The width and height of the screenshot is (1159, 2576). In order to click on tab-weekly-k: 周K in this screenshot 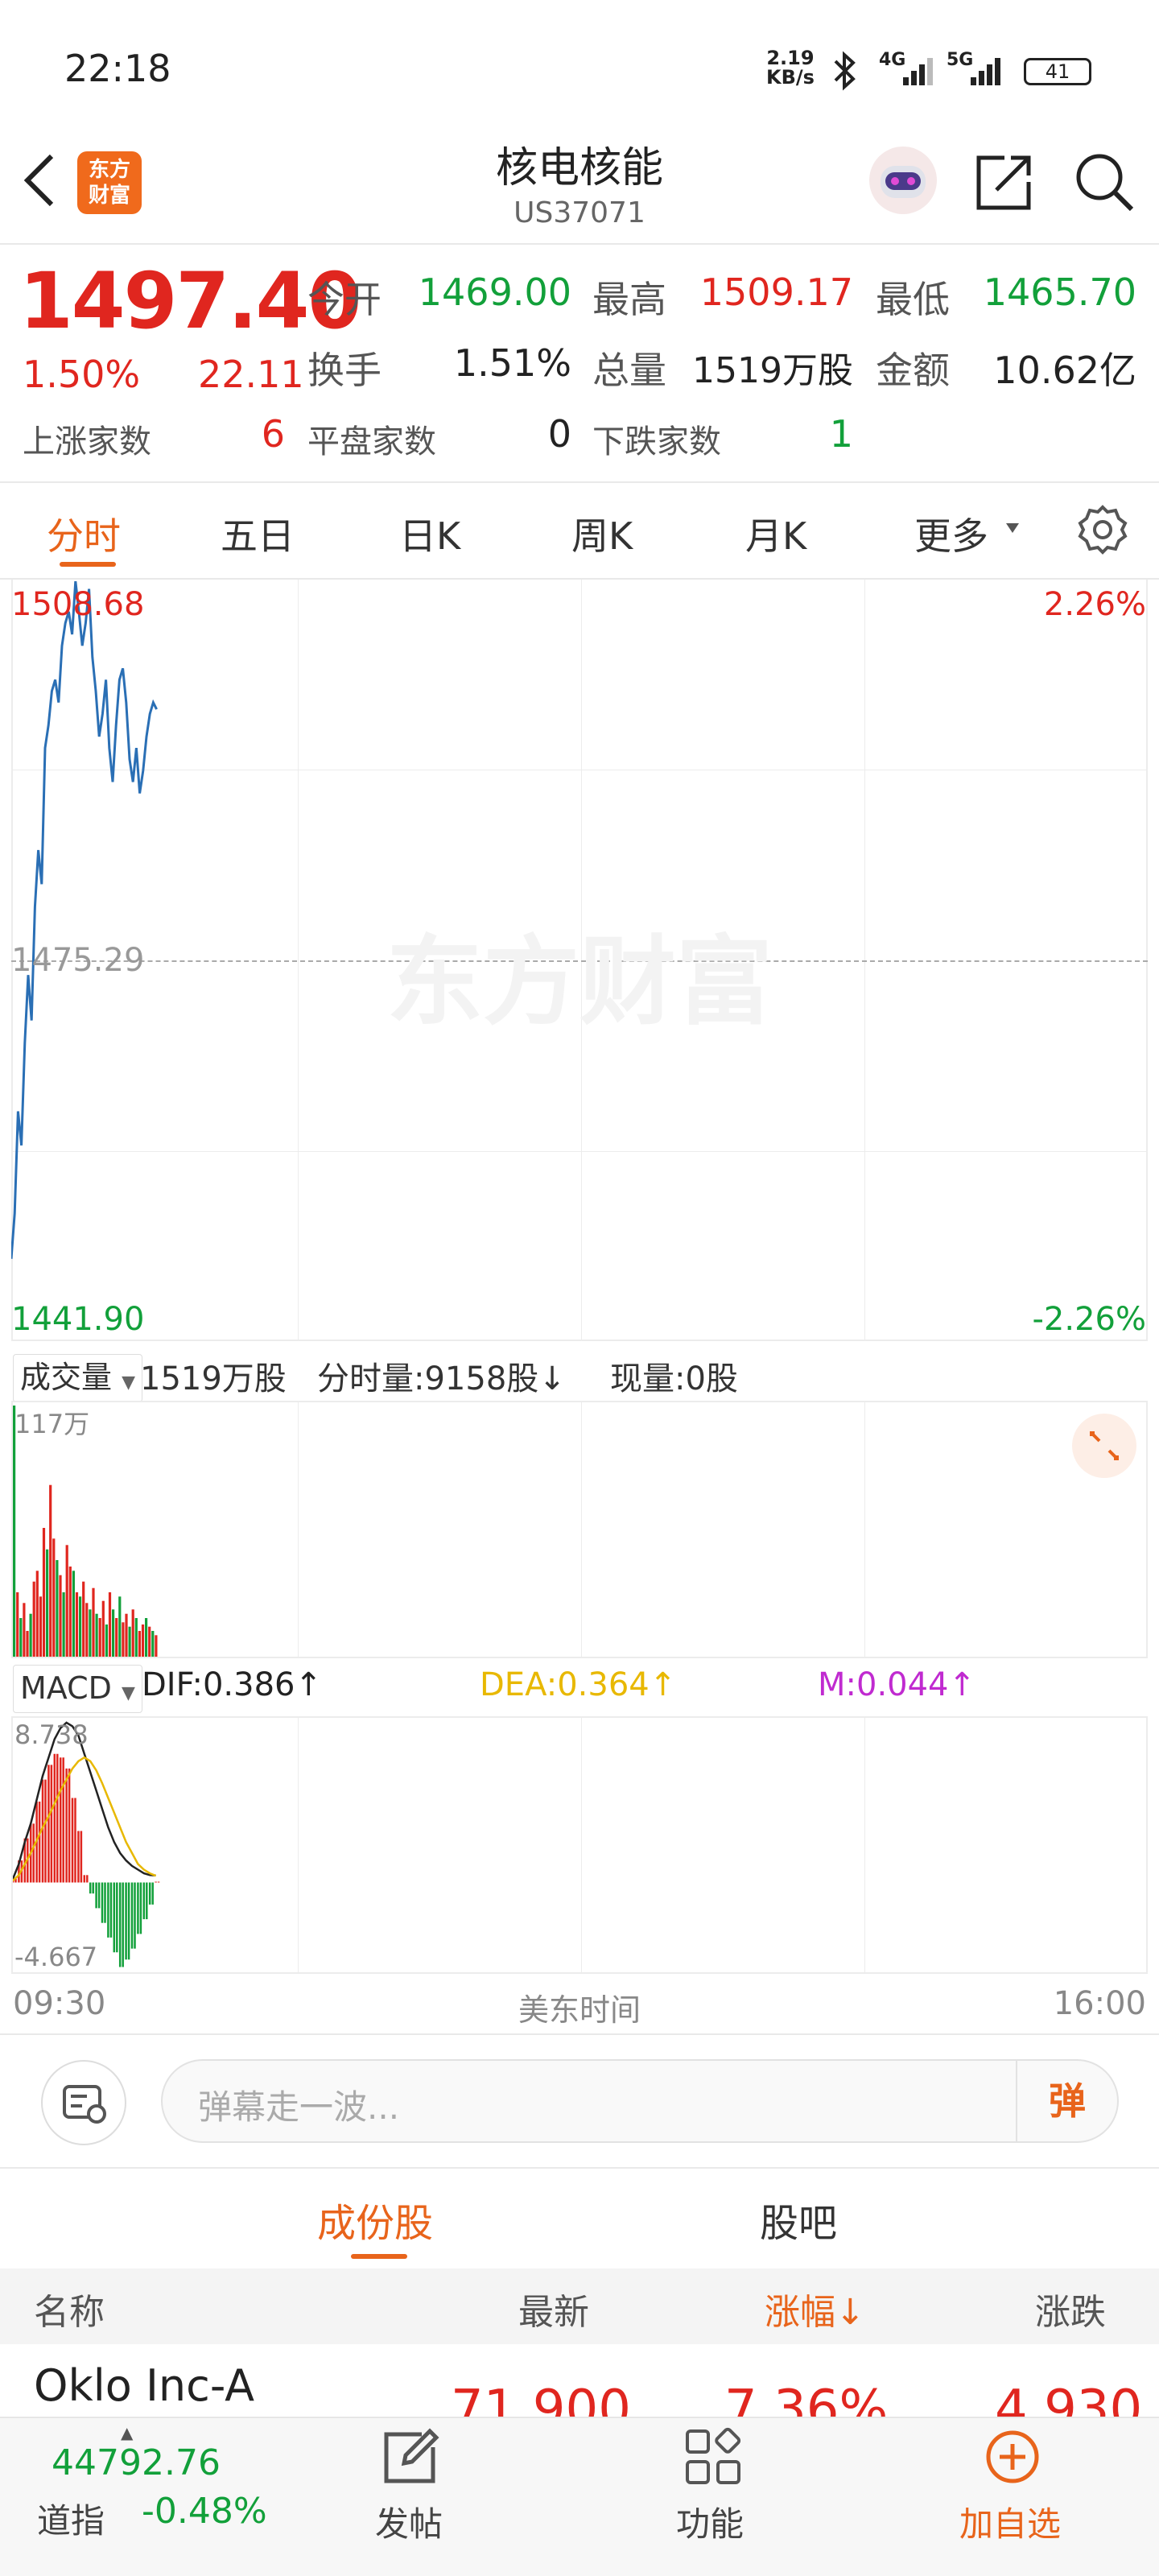, I will do `click(602, 533)`.